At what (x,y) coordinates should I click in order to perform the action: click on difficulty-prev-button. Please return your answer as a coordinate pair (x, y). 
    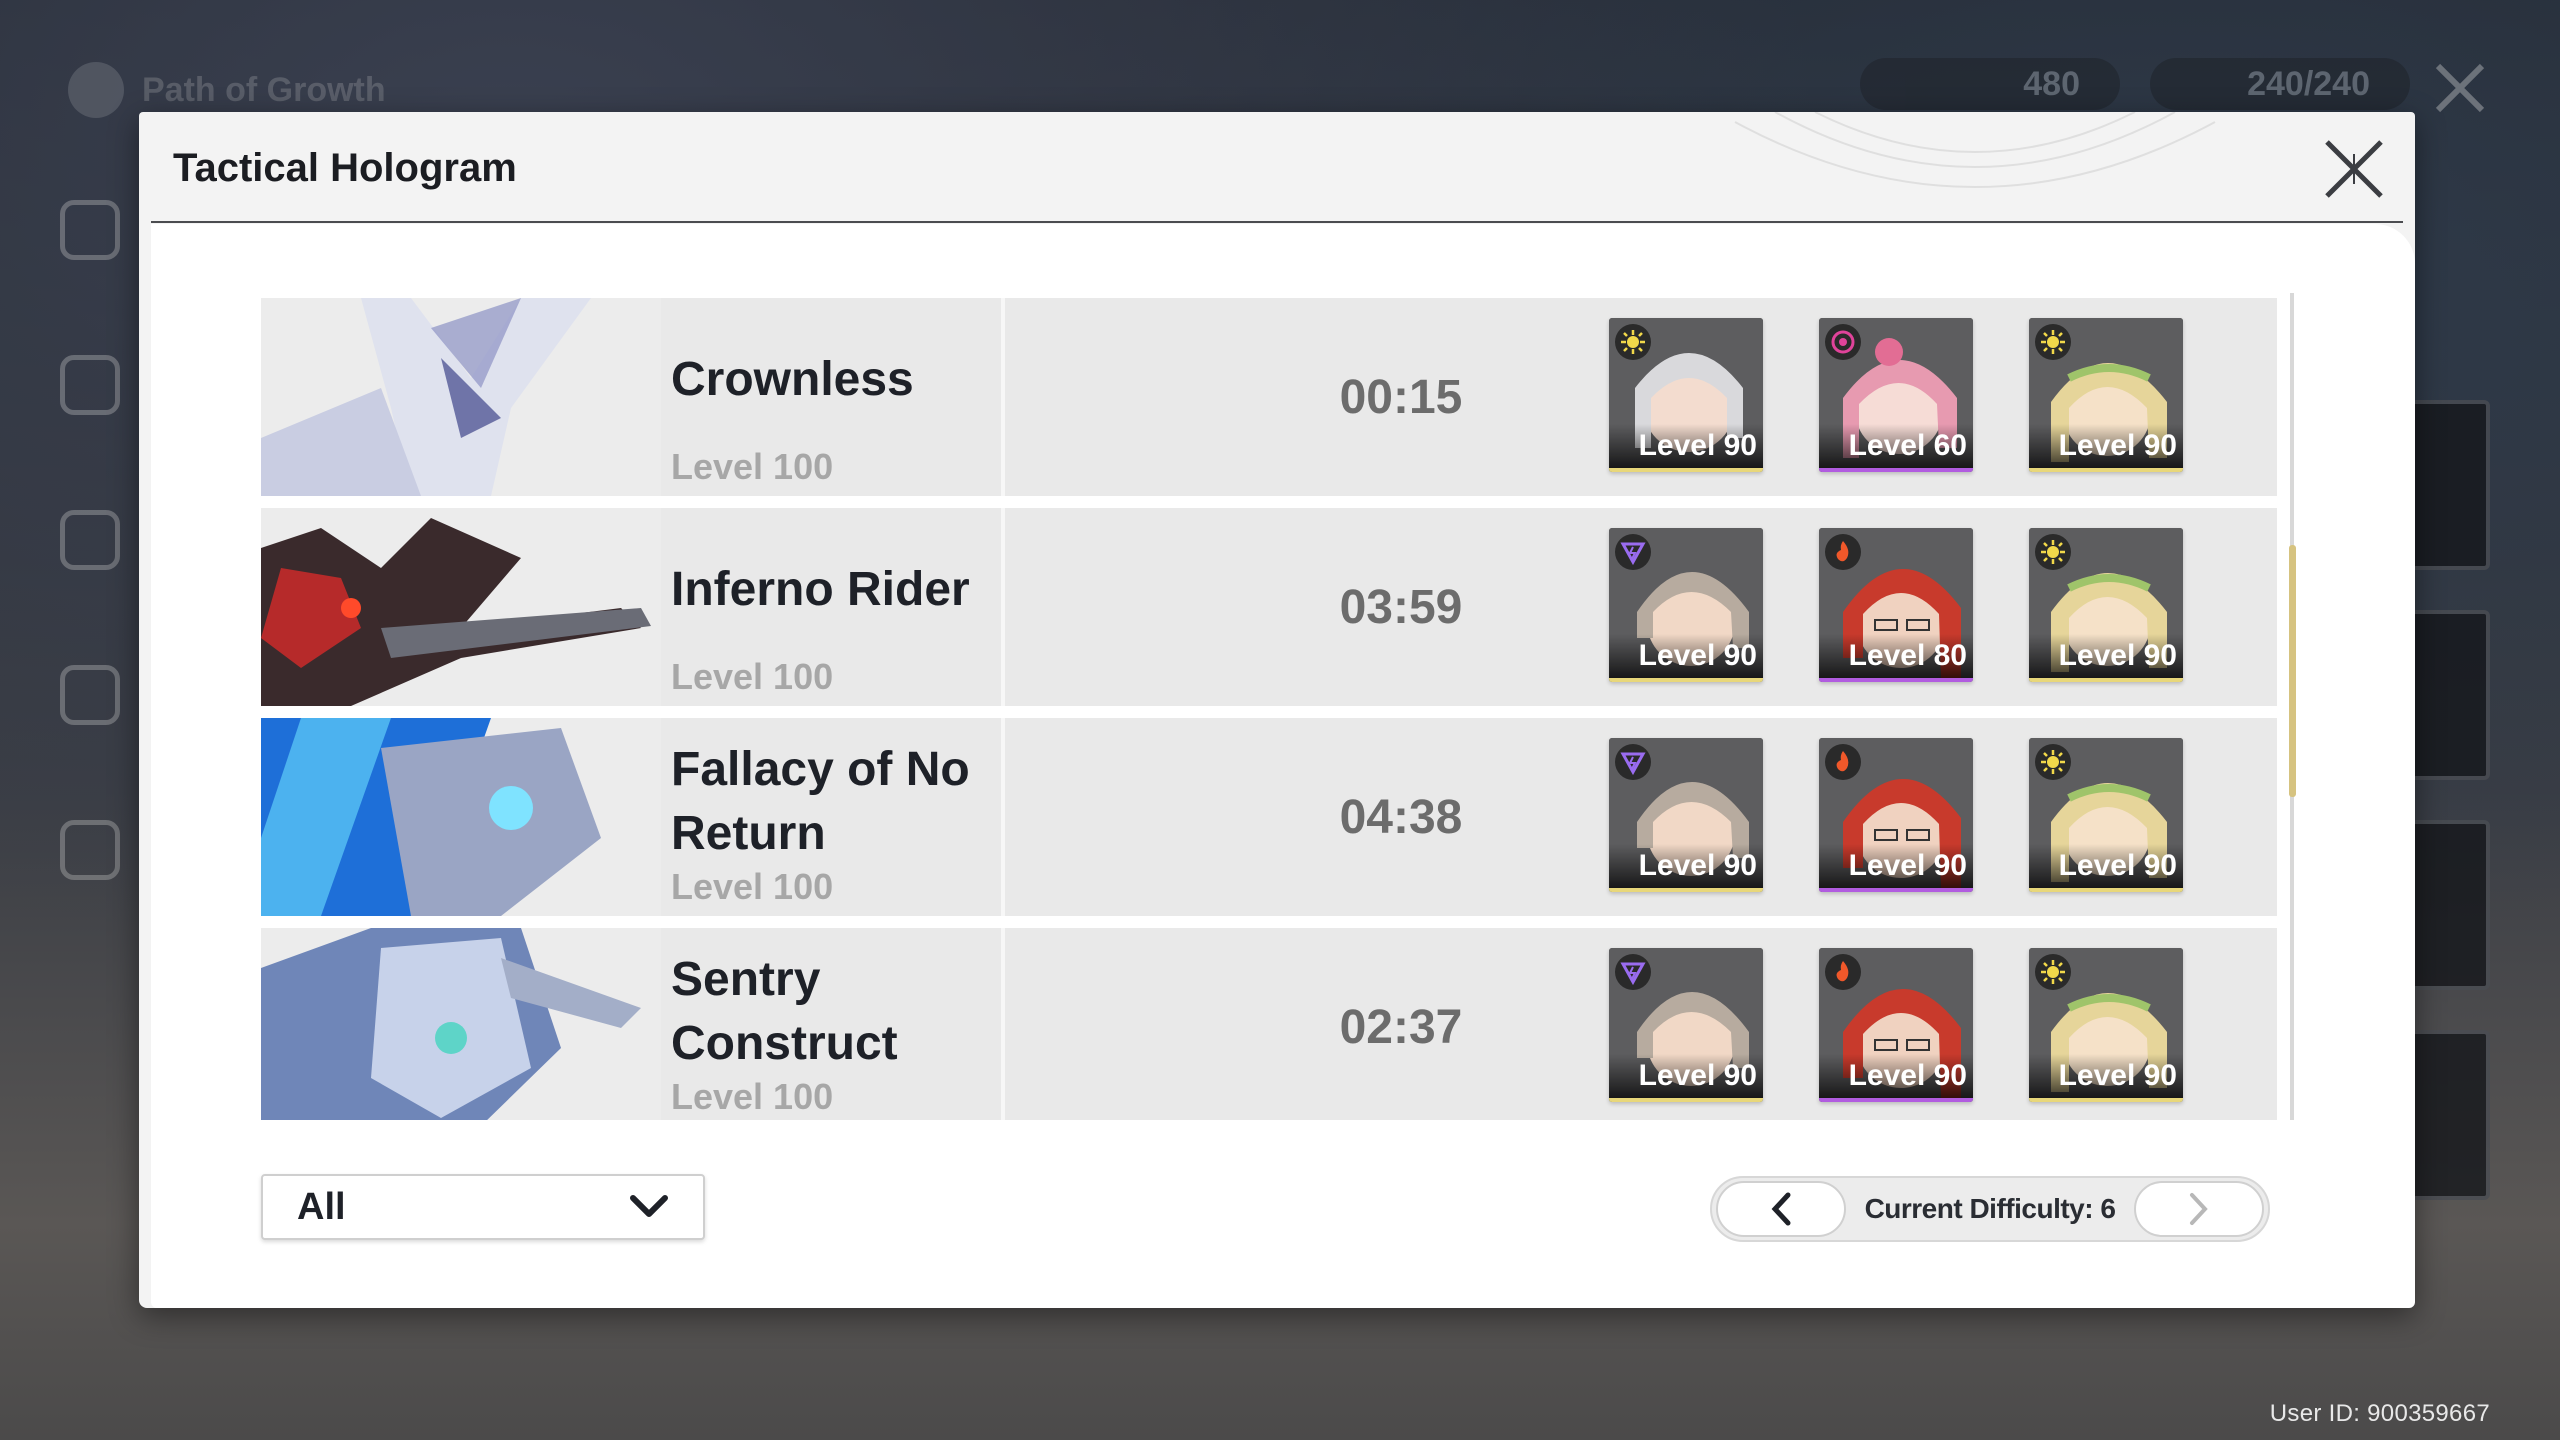
    Looking at the image, I should click on (1781, 1209).